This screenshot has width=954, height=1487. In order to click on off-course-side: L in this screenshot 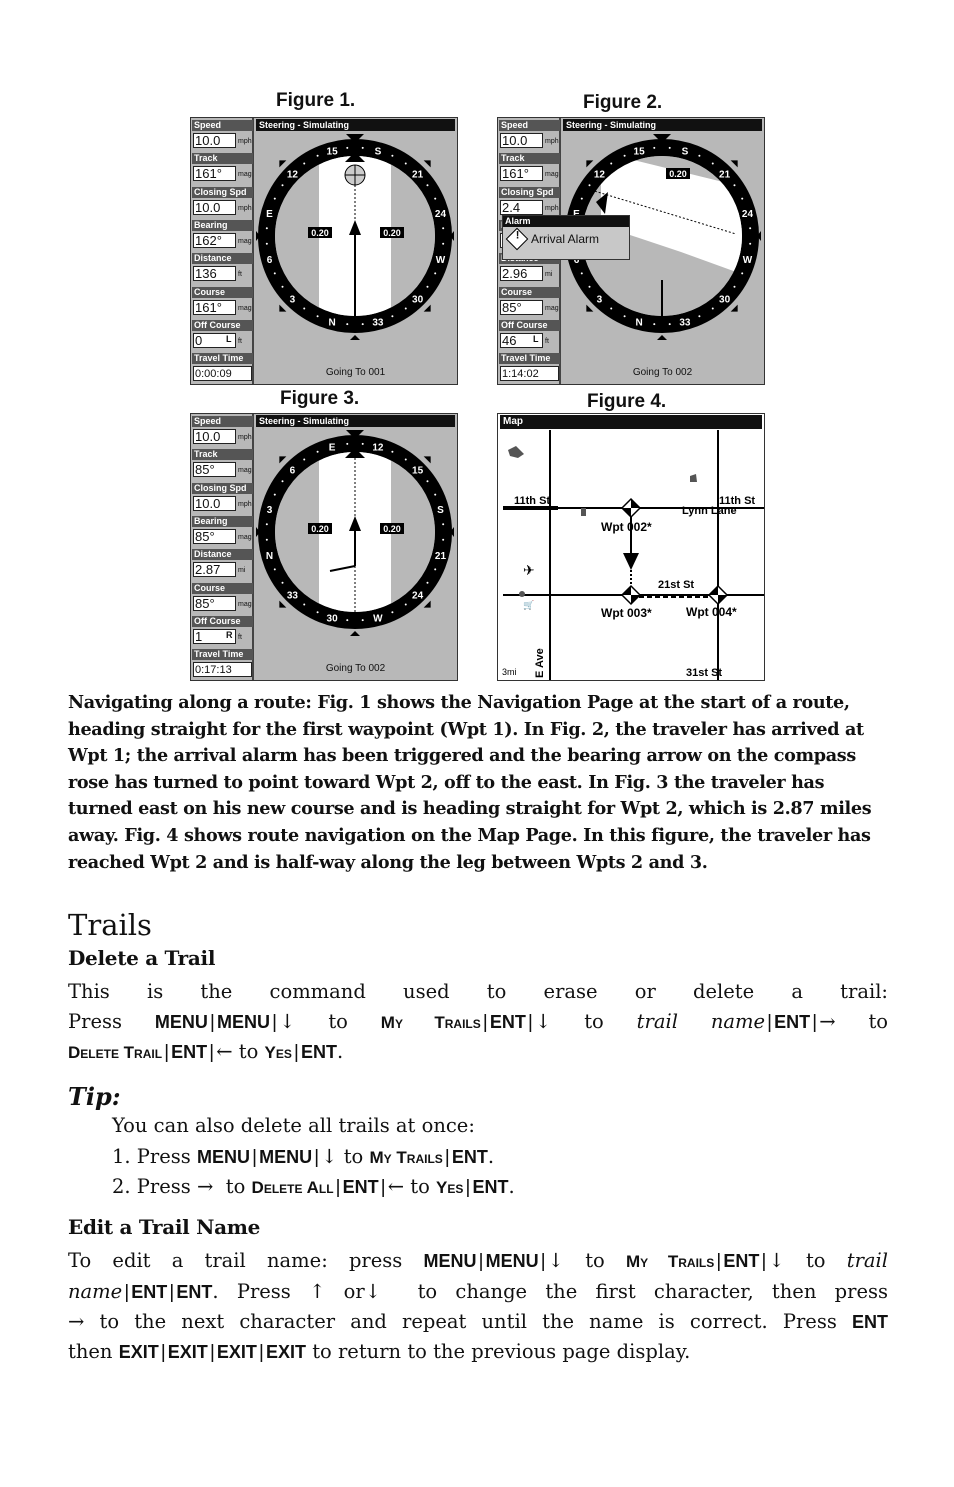, I will do `click(229, 338)`.